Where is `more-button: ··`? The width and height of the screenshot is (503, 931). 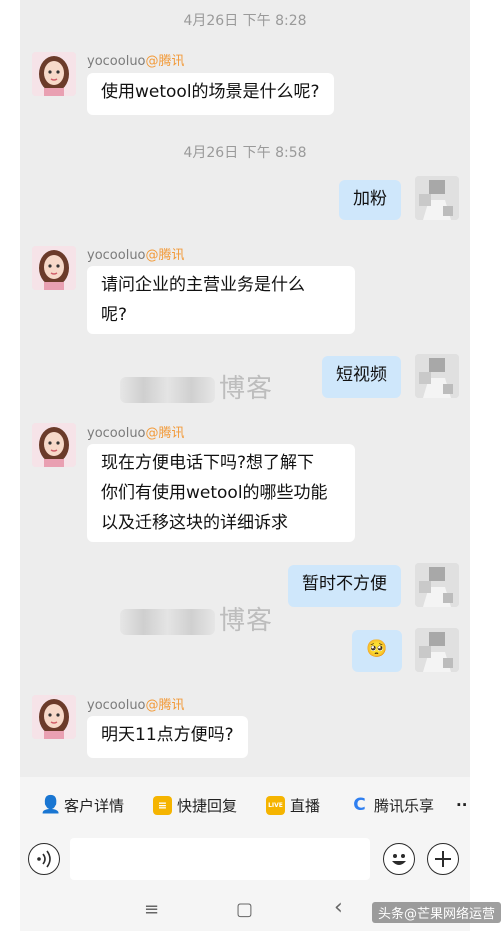
more-button: ·· is located at coordinates (461, 805).